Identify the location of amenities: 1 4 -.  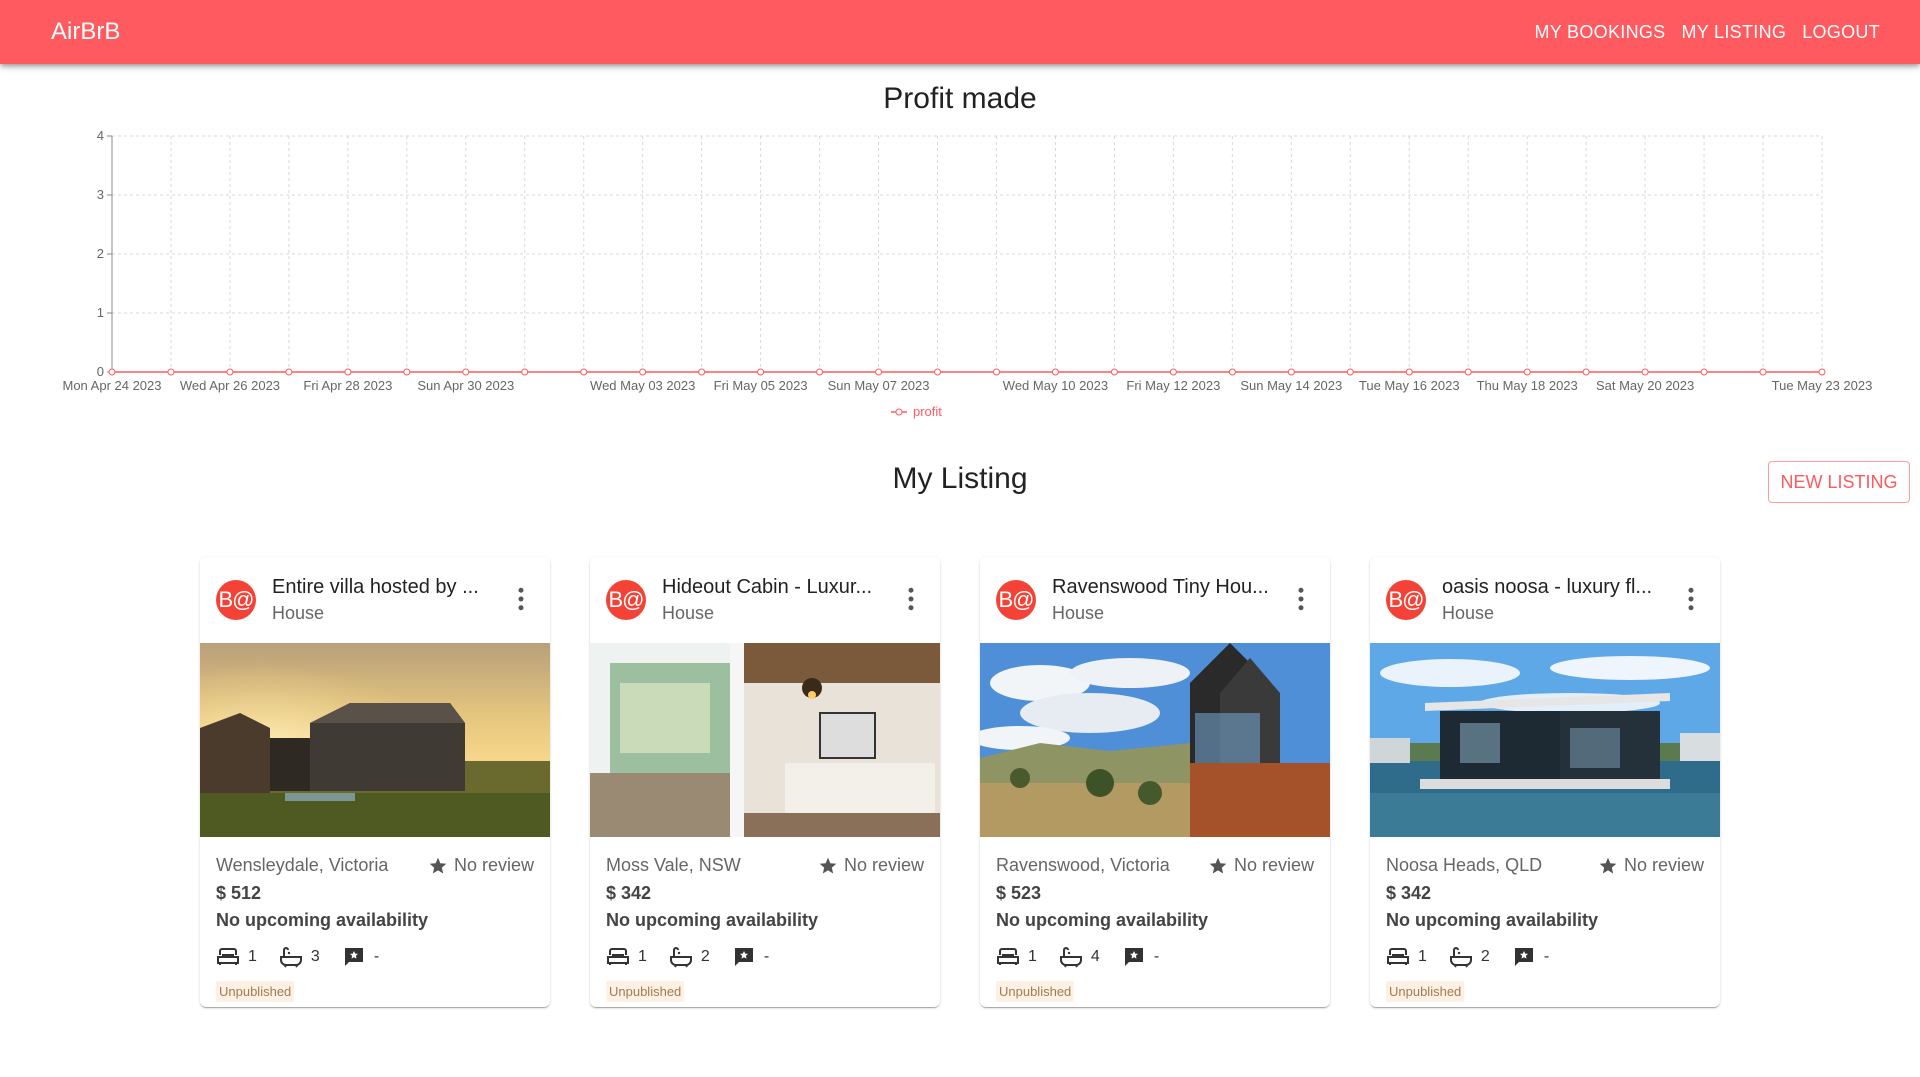
(1155, 957).